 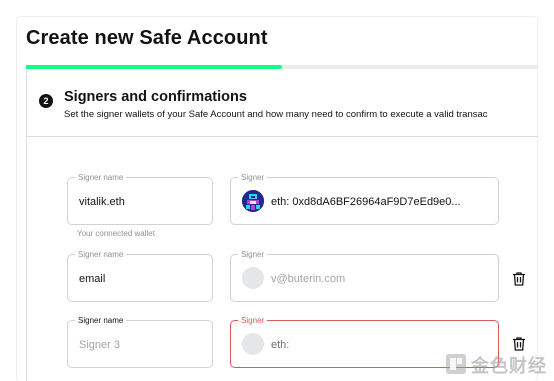 What do you see at coordinates (92, 279) in the screenshot?
I see `signer-2-name-value: email` at bounding box center [92, 279].